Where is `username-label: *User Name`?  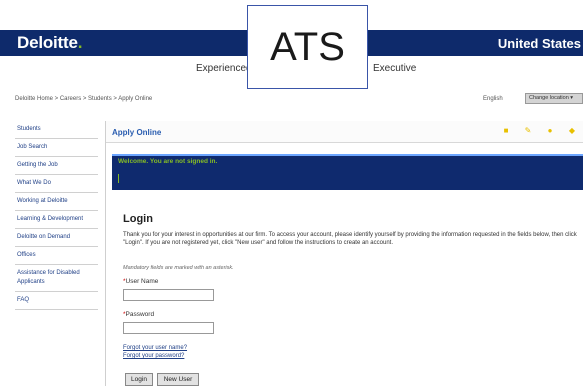
username-label: *User Name is located at coordinates (140, 281).